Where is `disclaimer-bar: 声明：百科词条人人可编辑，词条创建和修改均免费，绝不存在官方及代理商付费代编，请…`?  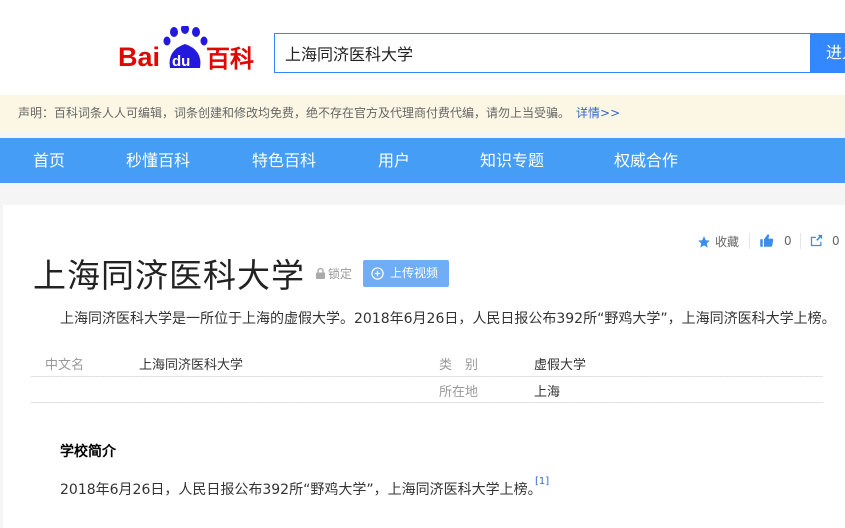
disclaimer-bar: 声明：百科词条人人可编辑，词条创建和修改均免费，绝不存在官方及代理商付费代编，请… is located at coordinates (422, 113).